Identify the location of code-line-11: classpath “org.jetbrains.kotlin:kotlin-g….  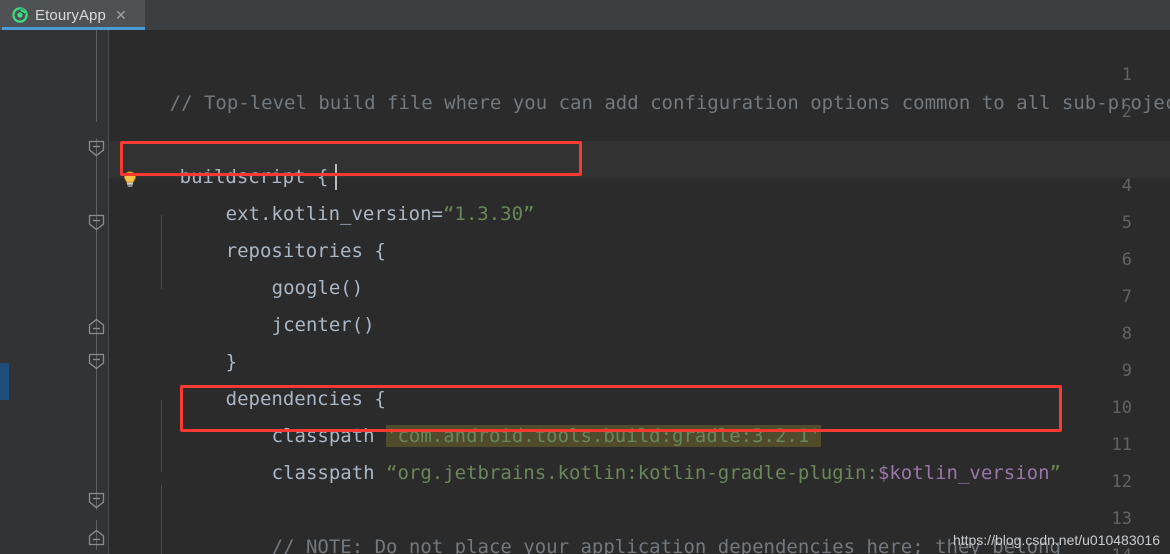
(632, 451).